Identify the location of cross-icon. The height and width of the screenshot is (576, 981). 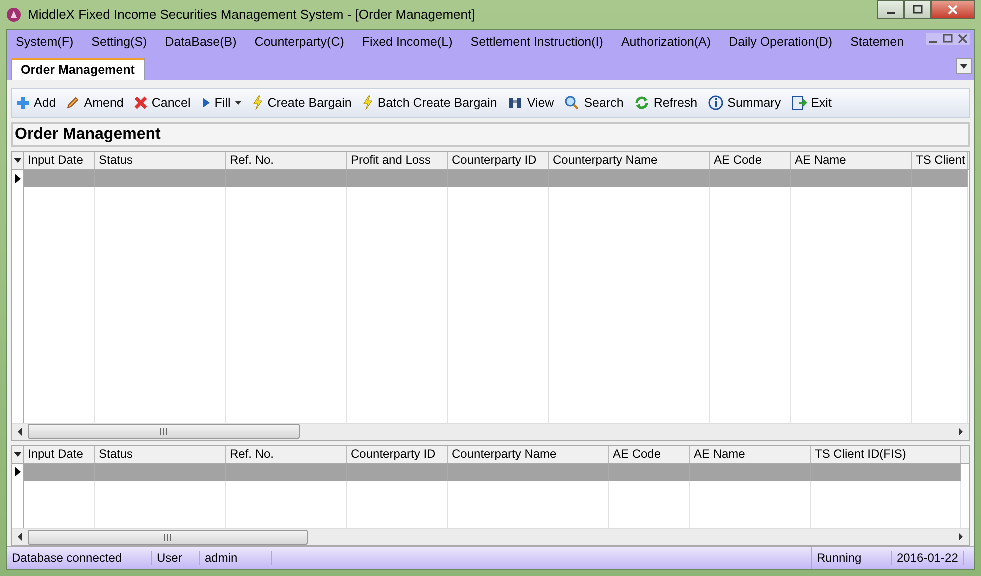
(141, 103).